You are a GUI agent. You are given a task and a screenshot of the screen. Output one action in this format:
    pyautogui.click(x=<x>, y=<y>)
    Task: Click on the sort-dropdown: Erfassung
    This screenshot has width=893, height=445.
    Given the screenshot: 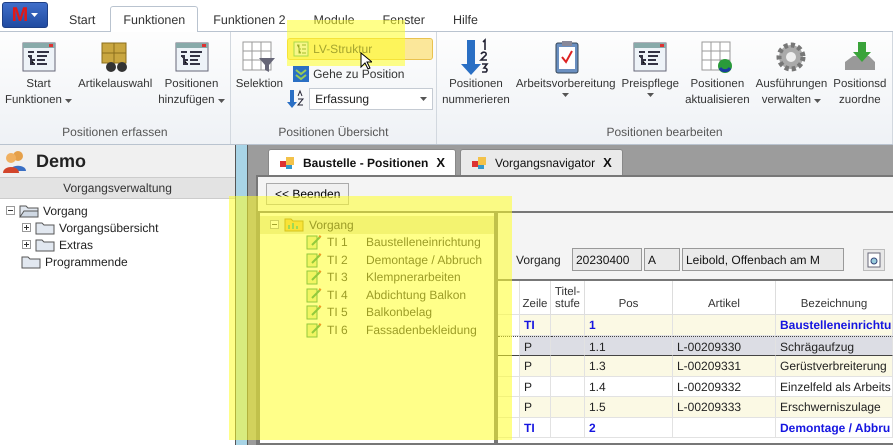 What is the action you would take?
    pyautogui.click(x=371, y=99)
    